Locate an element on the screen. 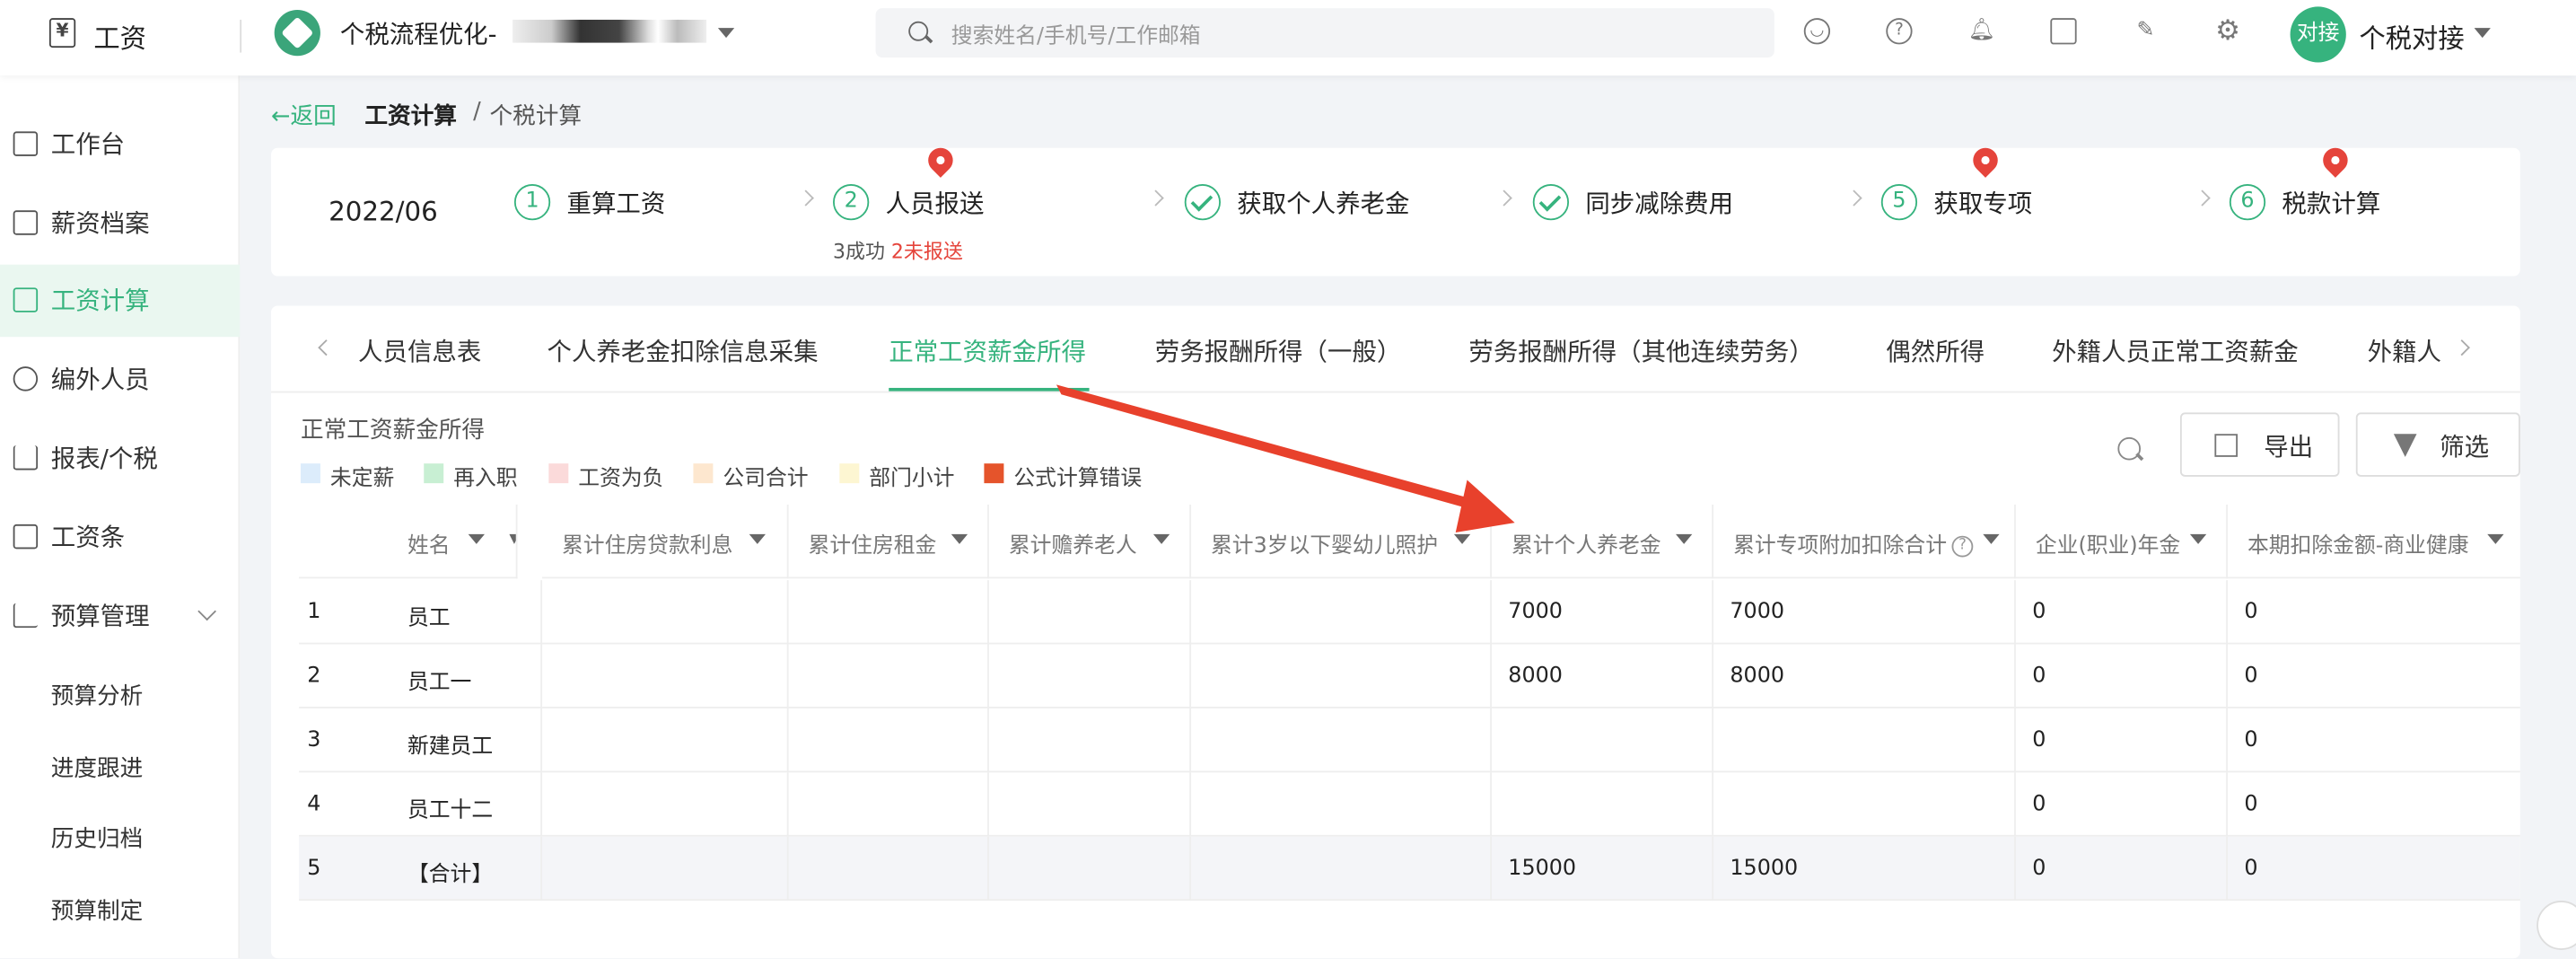 This screenshot has height=959, width=2576. table-cell-c6: 15000 is located at coordinates (1864, 869).